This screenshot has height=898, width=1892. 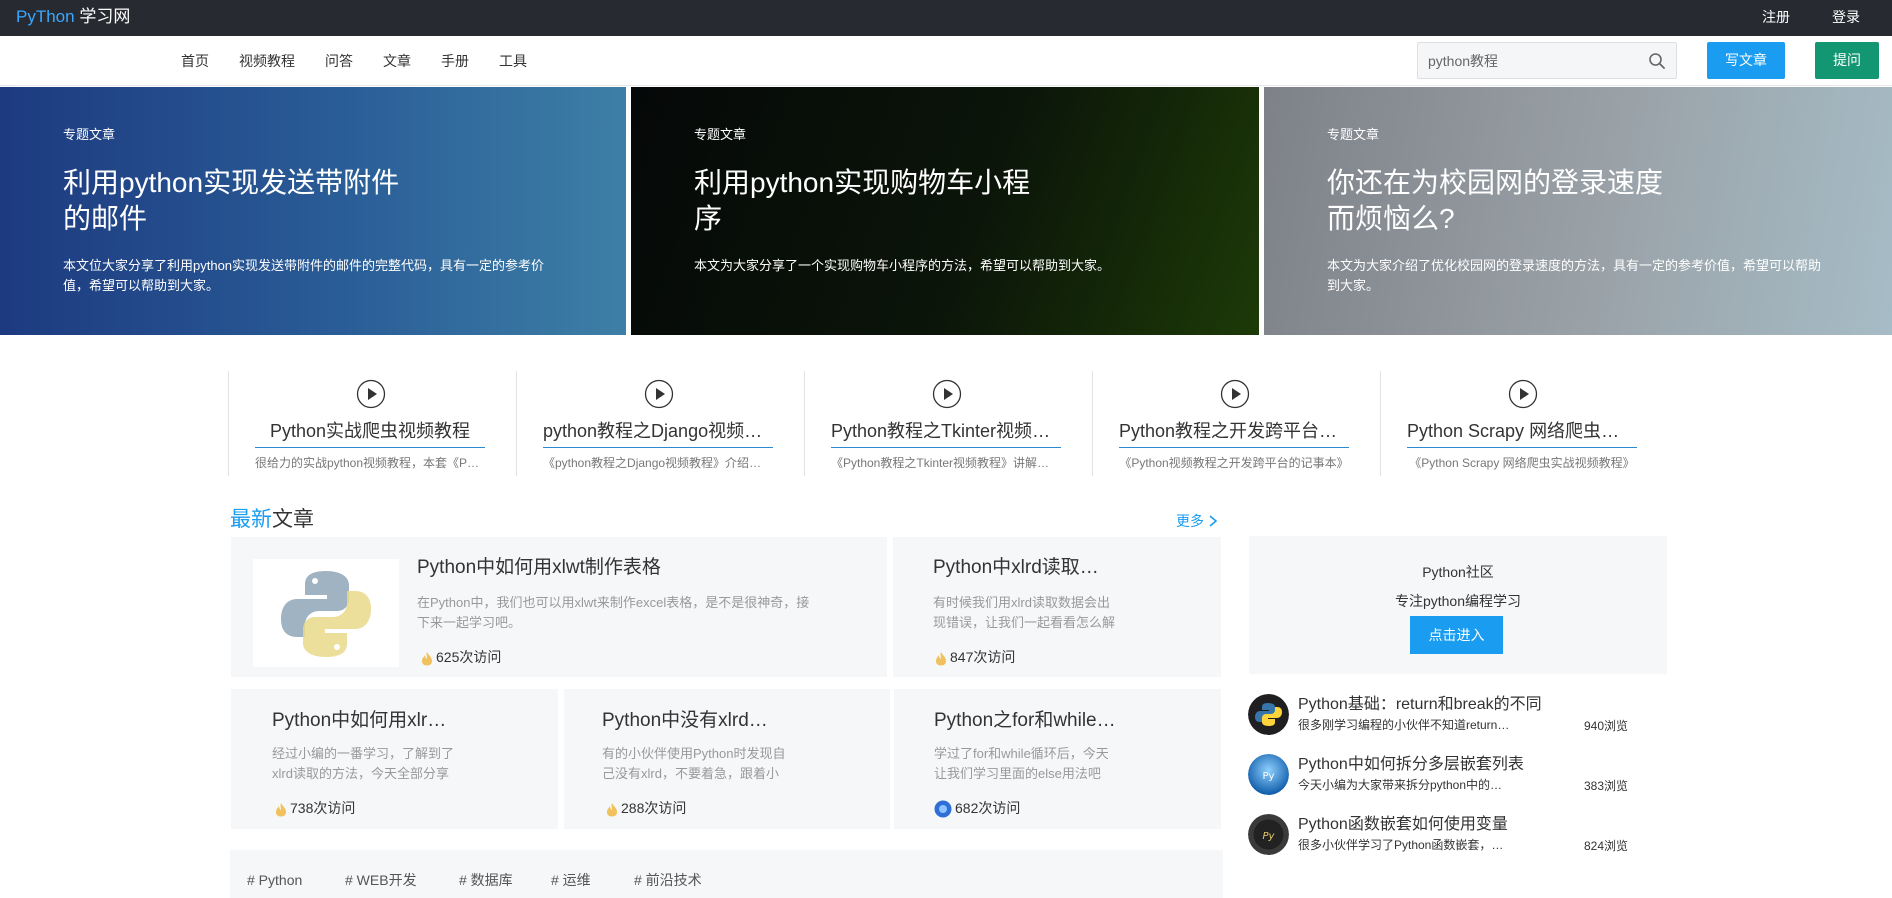 I want to click on video-title: Python教程之Tkinter视频教程, so click(x=946, y=431).